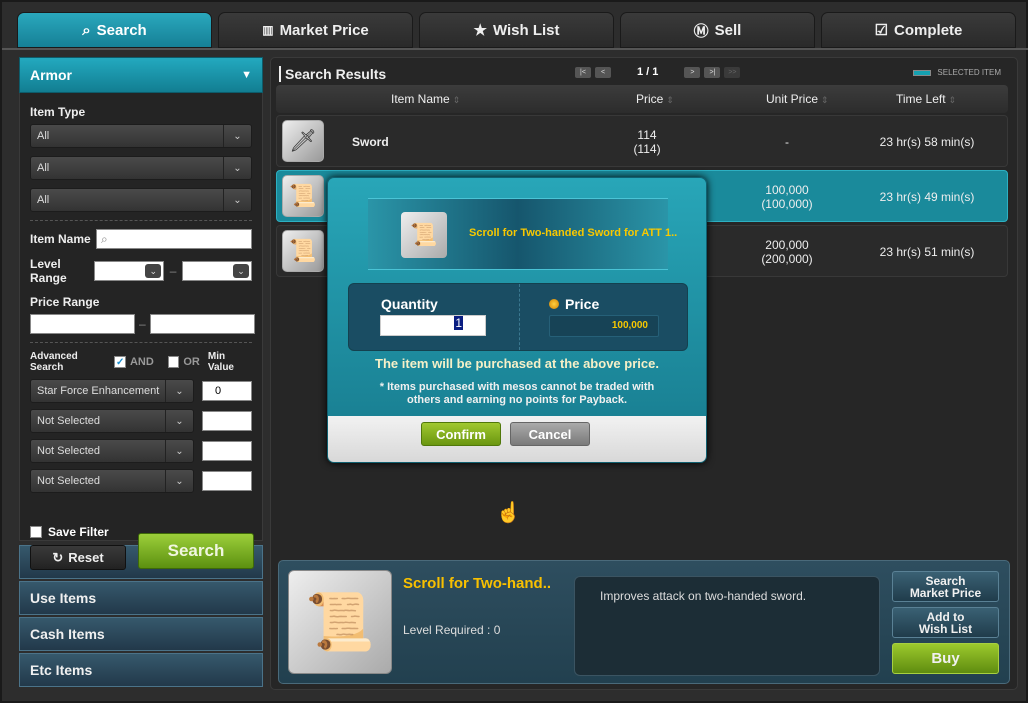 This screenshot has height=703, width=1028. What do you see at coordinates (82, 324) in the screenshot?
I see `price-min-input` at bounding box center [82, 324].